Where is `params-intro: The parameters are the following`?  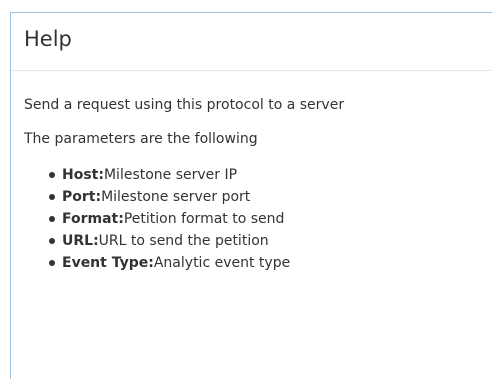
params-intro: The parameters are the following is located at coordinates (141, 139).